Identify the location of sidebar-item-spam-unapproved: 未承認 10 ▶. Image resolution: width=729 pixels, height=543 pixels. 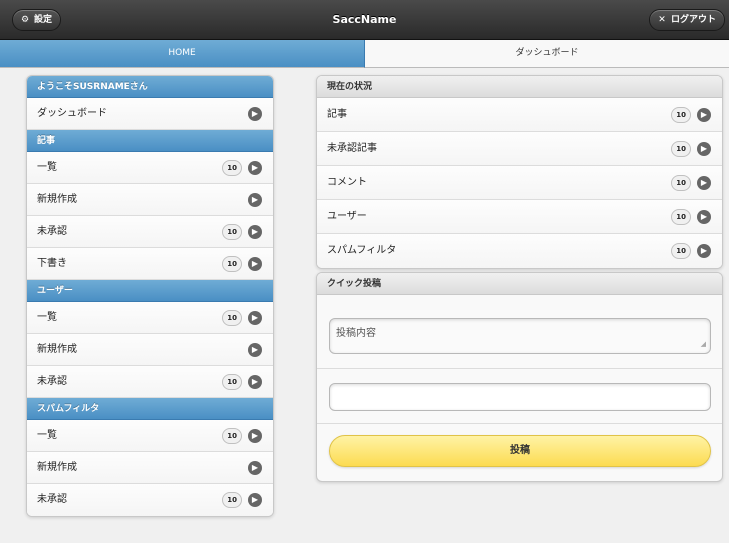
(150, 500).